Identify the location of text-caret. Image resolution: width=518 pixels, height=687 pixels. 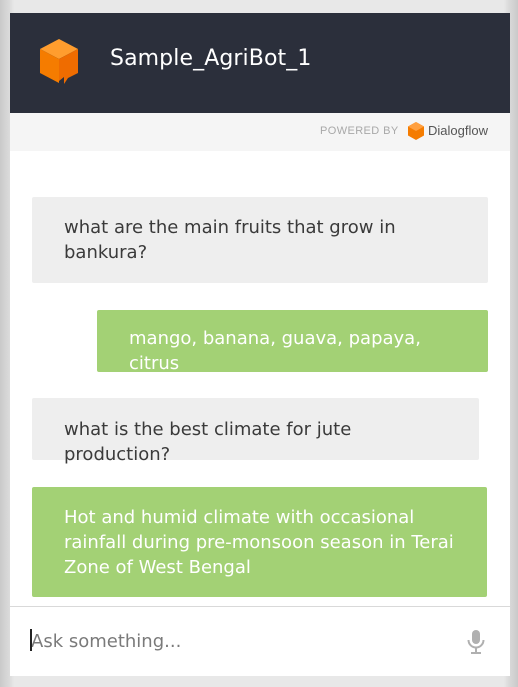
(31, 640).